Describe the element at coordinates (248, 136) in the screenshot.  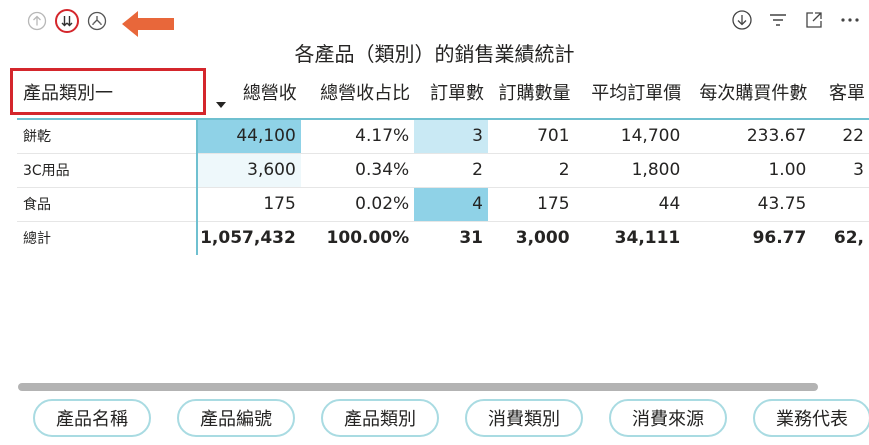
I see `cell: 44,100` at that location.